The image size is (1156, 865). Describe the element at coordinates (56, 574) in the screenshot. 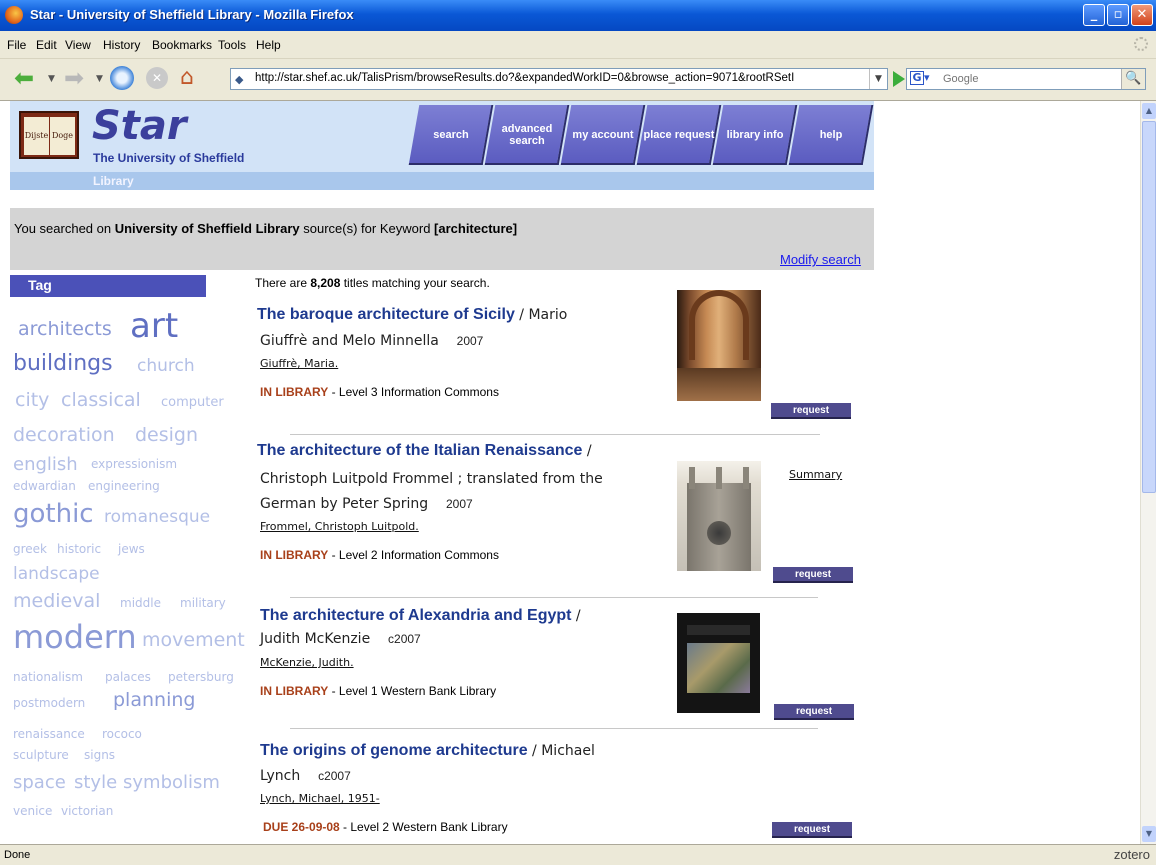

I see `tag-landscape: landscape` at that location.